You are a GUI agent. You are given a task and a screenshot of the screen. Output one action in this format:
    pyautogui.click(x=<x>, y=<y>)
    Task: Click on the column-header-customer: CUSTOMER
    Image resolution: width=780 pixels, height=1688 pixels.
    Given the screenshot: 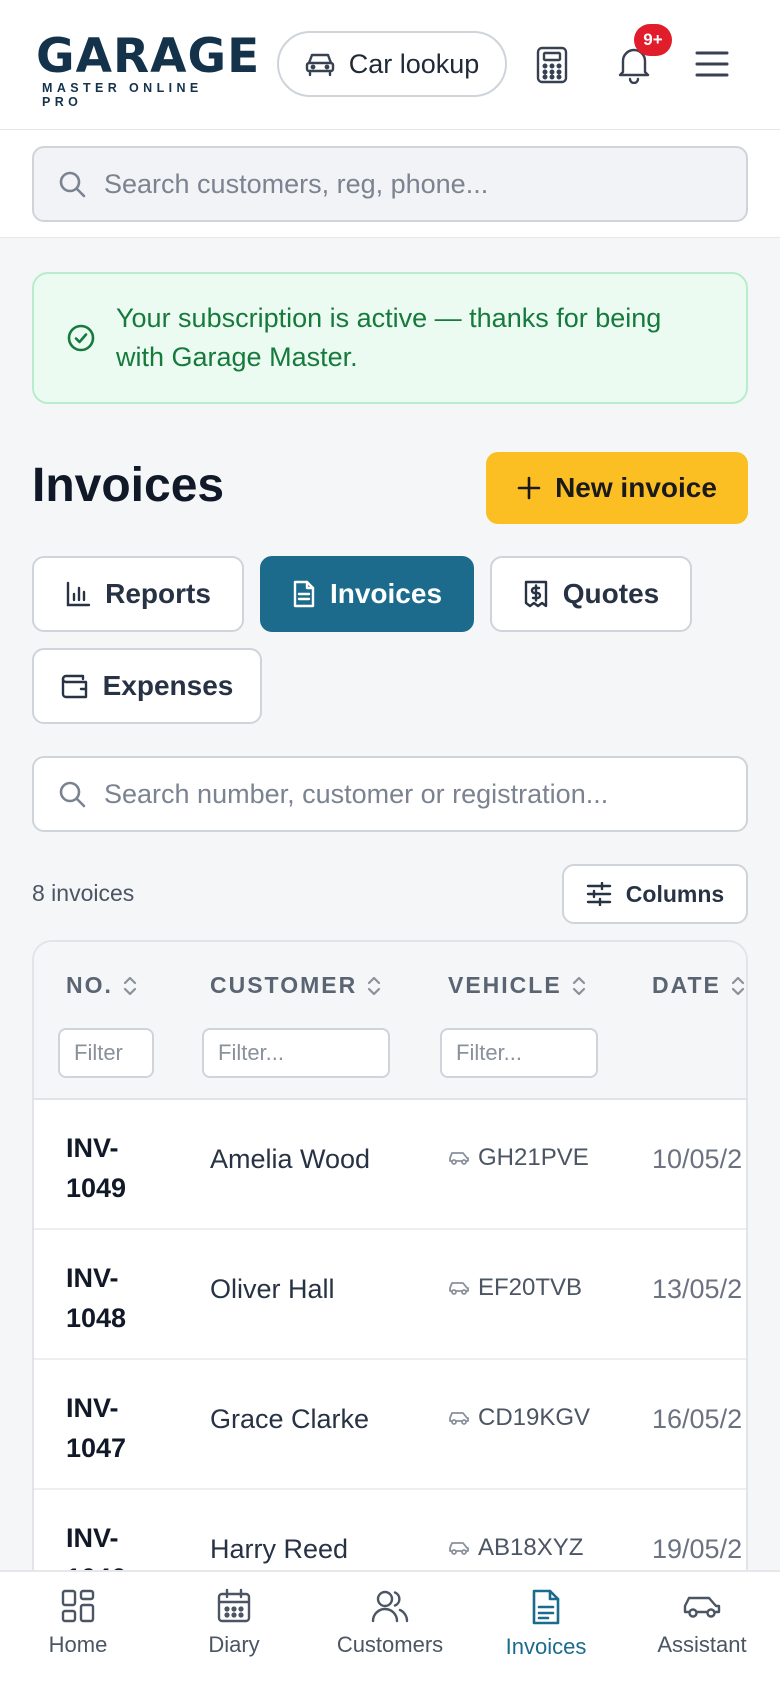 What is the action you would take?
    pyautogui.click(x=295, y=985)
    